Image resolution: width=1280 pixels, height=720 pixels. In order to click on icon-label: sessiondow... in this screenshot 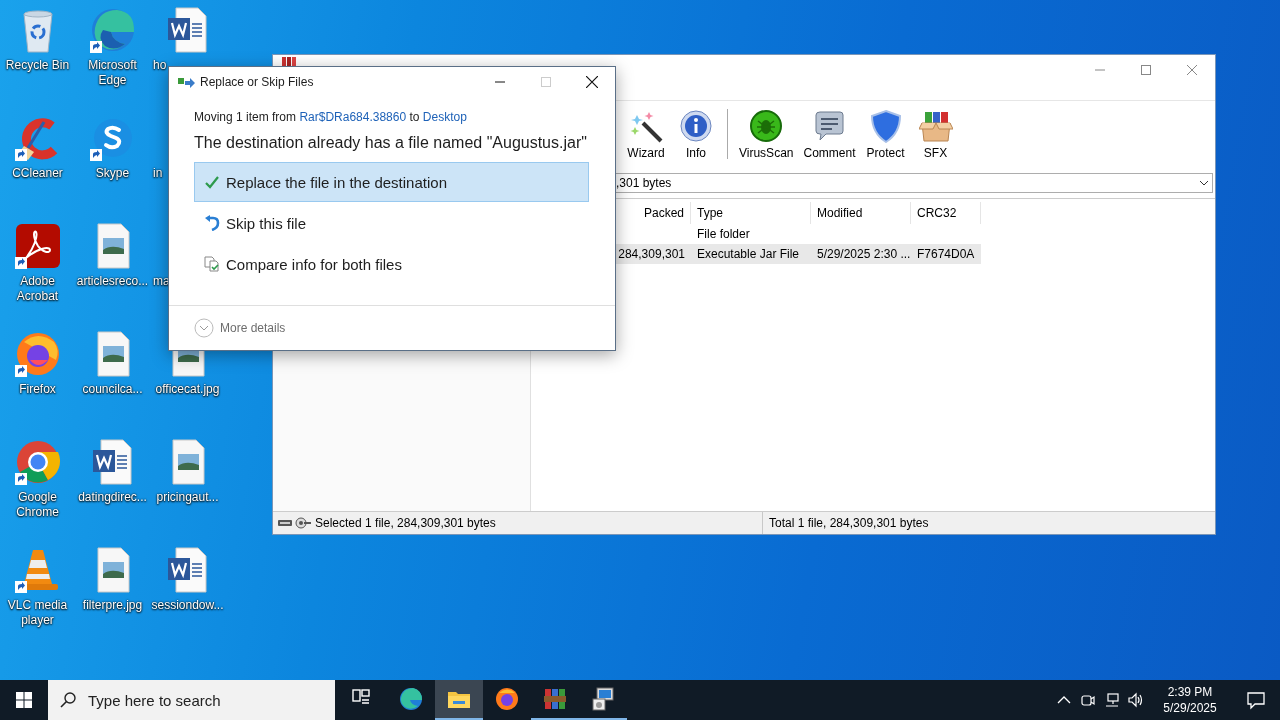, I will do `click(187, 605)`.